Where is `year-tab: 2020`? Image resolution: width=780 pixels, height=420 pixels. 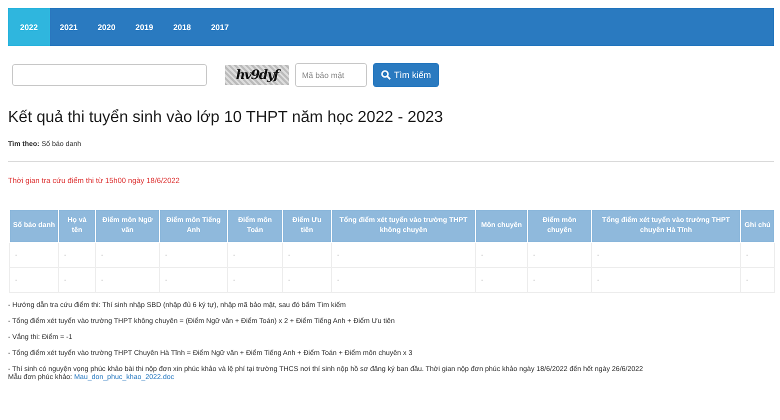
year-tab: 2020 is located at coordinates (107, 27).